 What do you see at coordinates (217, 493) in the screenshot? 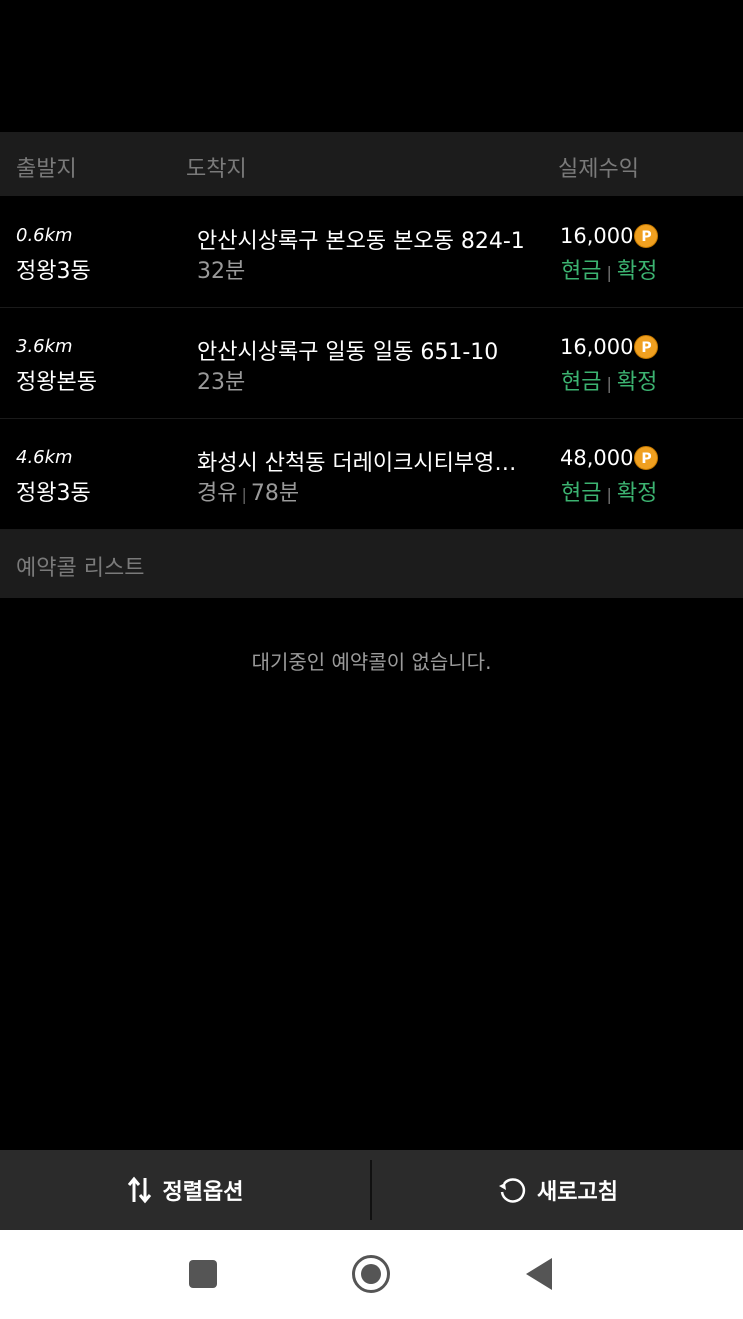
I see `call-via: 경유` at bounding box center [217, 493].